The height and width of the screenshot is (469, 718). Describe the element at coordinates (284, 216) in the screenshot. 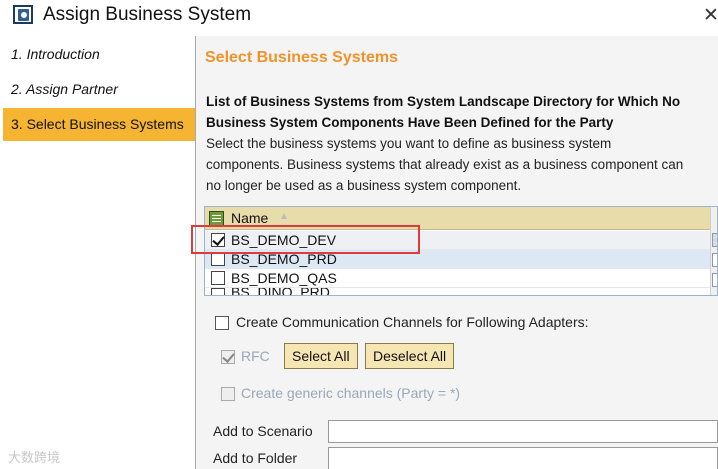

I see `sort-ascending-icon: ▲` at that location.